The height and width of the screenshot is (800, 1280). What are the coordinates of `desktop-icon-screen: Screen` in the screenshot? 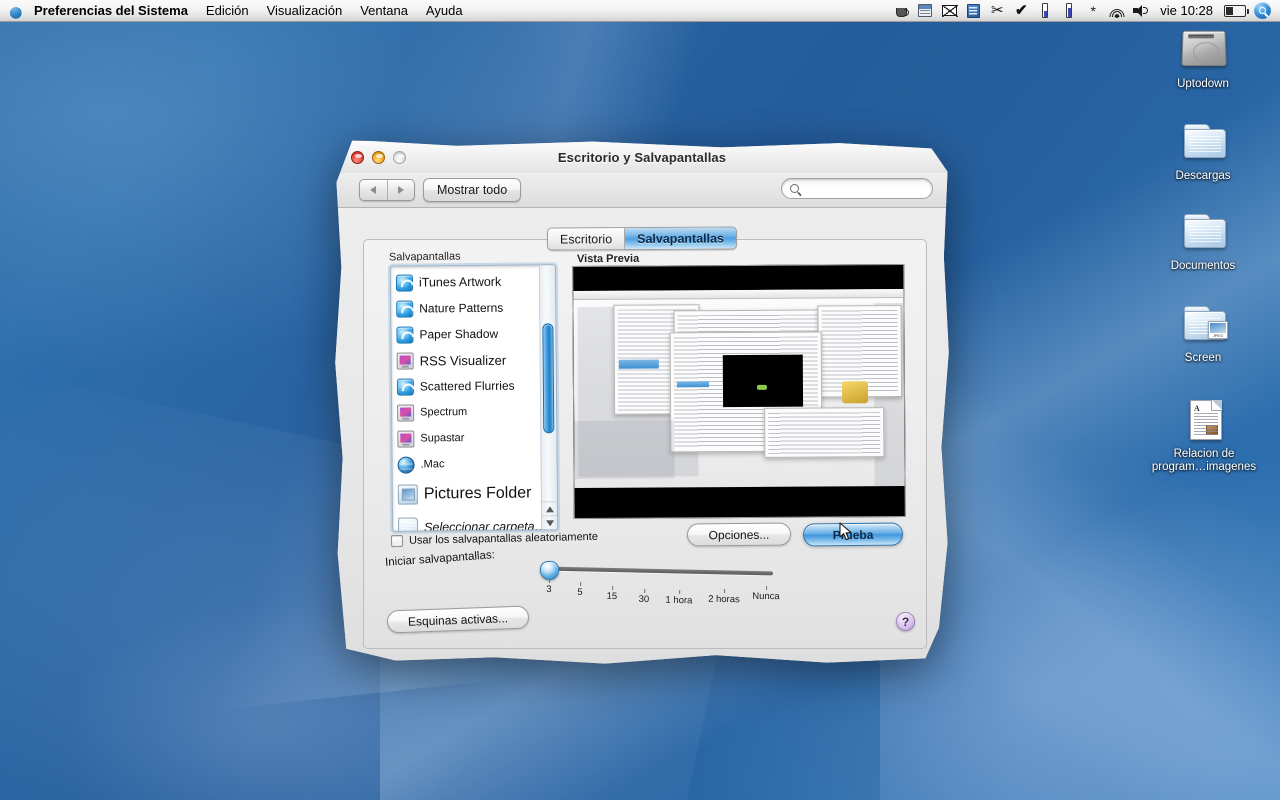 It's located at (1203, 332).